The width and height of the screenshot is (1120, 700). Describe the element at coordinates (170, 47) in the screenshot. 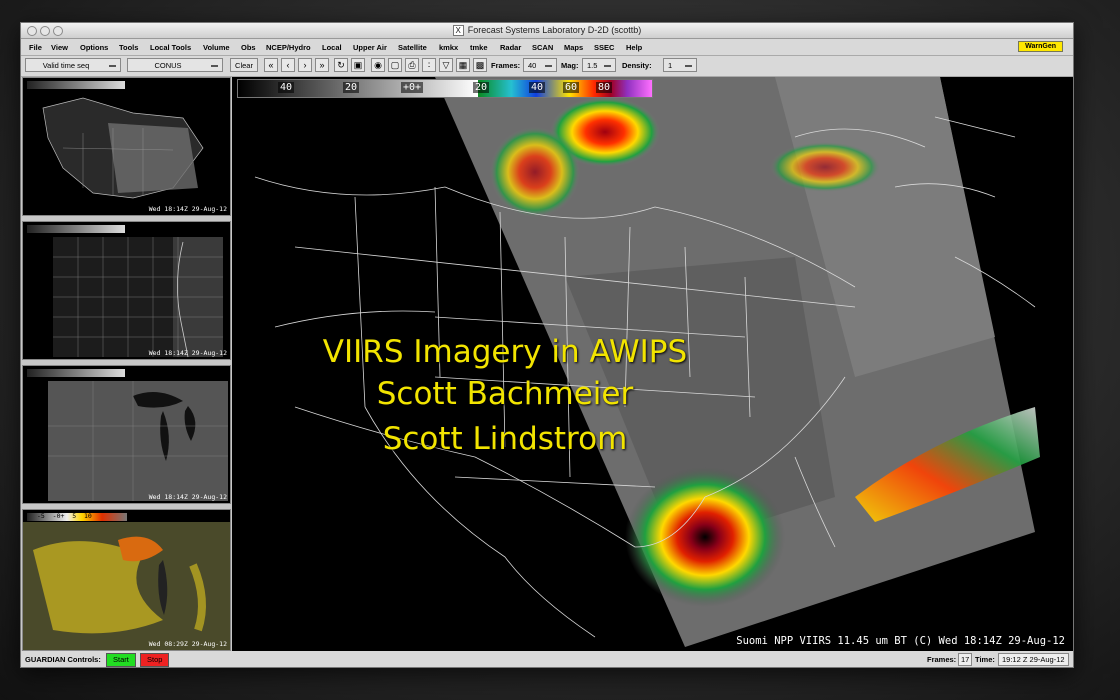

I see `menu-local-tools: Local Tools` at that location.